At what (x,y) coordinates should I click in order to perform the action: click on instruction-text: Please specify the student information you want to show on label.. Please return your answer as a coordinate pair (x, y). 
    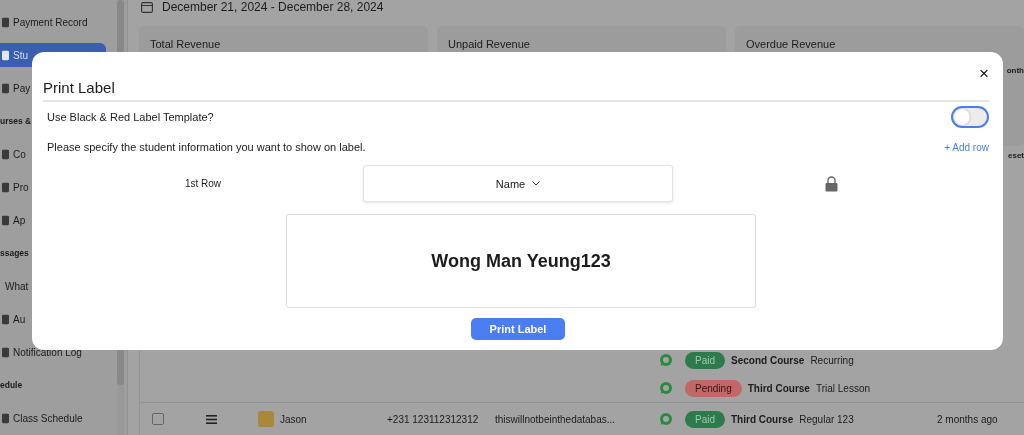
    Looking at the image, I should click on (206, 147).